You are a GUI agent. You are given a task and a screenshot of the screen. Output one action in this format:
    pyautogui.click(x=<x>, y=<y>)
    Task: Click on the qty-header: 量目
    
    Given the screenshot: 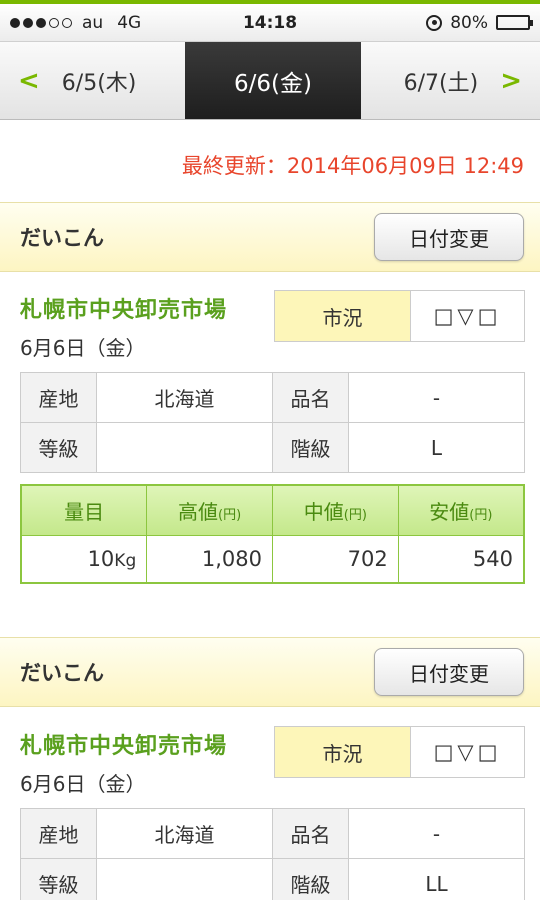 What is the action you would take?
    pyautogui.click(x=84, y=510)
    